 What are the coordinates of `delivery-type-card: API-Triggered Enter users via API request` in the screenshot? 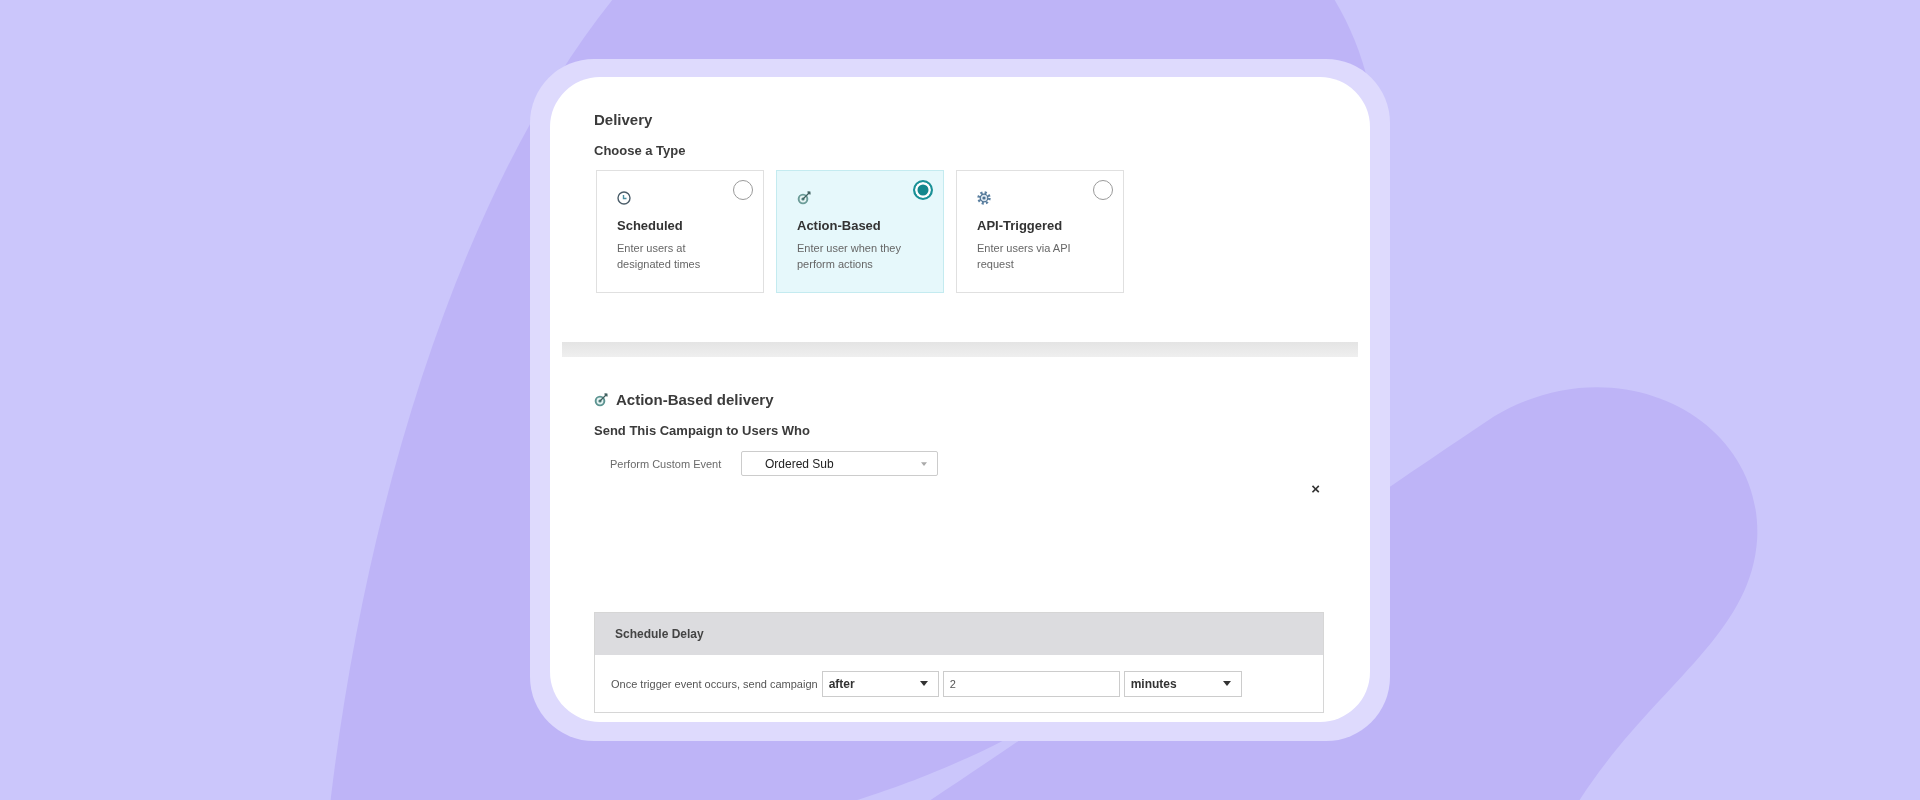 It's located at (1040, 231).